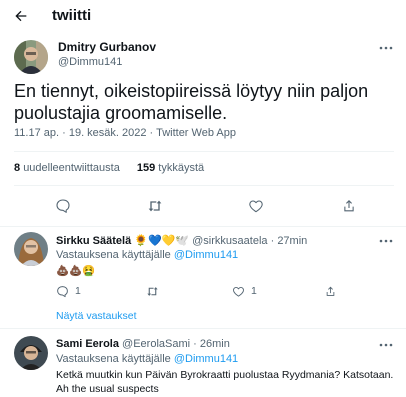  I want to click on reply-action-bar: 1 1, so click(226, 291).